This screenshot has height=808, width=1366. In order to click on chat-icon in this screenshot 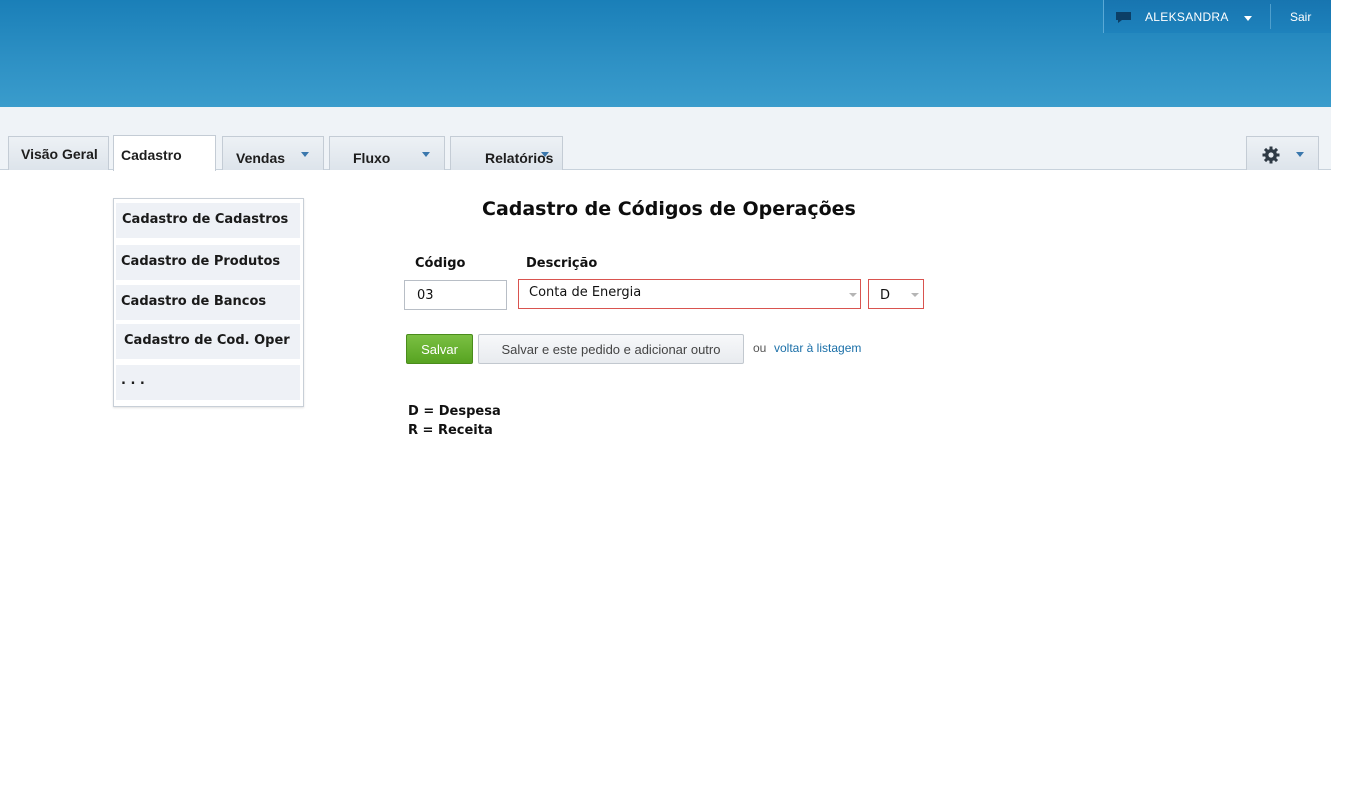, I will do `click(1123, 17)`.